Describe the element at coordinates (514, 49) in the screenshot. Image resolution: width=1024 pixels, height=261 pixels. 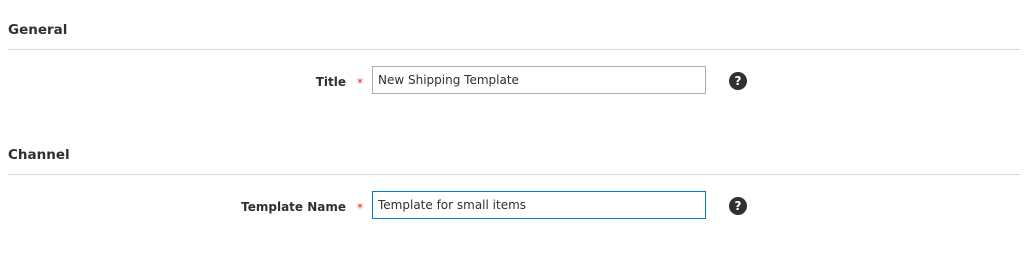
I see `section-divider-general` at that location.